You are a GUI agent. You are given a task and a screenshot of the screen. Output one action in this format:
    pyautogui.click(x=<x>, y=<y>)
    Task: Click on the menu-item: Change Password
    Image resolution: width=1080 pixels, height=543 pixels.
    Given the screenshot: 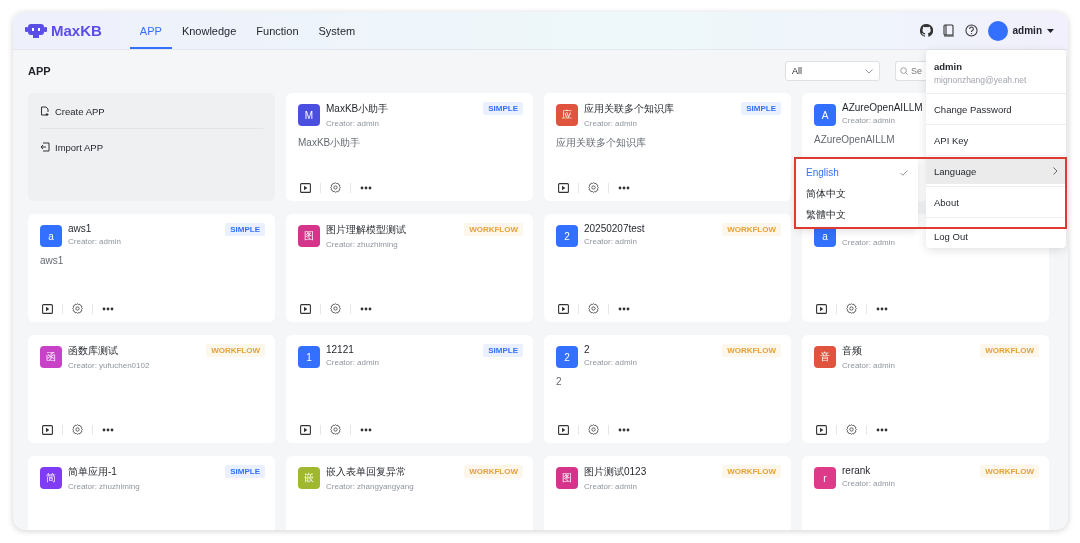 What is the action you would take?
    pyautogui.click(x=996, y=109)
    